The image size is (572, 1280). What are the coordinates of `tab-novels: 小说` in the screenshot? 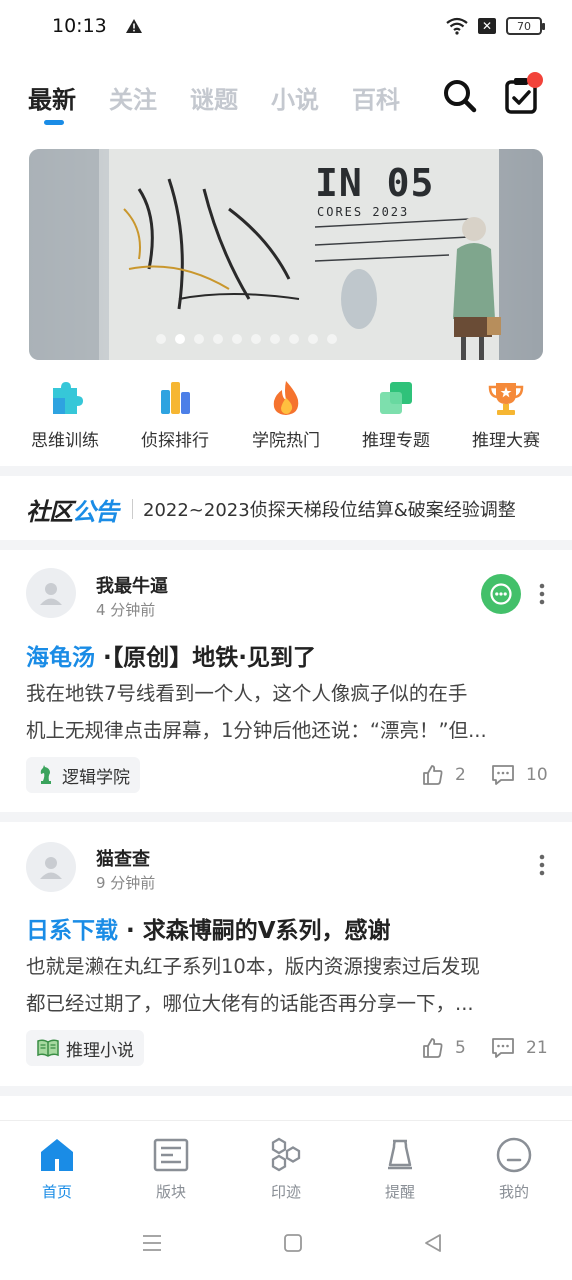 It's located at (295, 97).